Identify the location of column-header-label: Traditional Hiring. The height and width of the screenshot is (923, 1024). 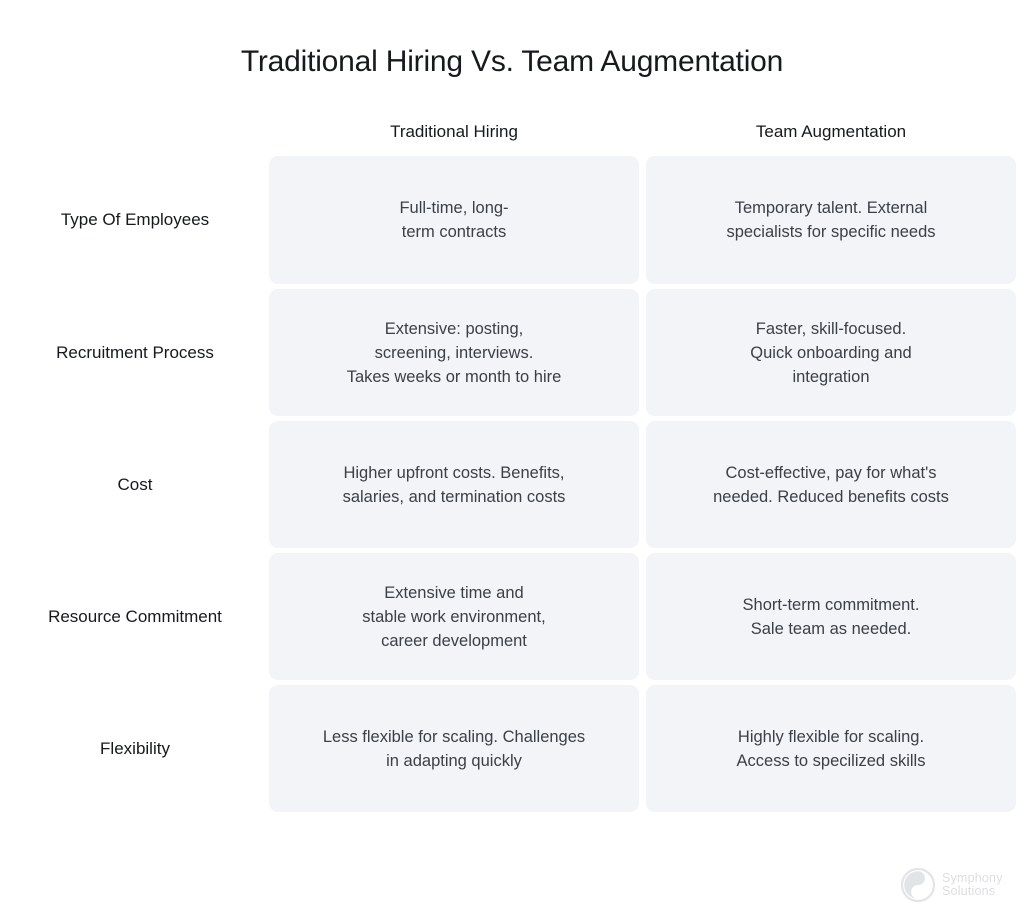
(454, 131).